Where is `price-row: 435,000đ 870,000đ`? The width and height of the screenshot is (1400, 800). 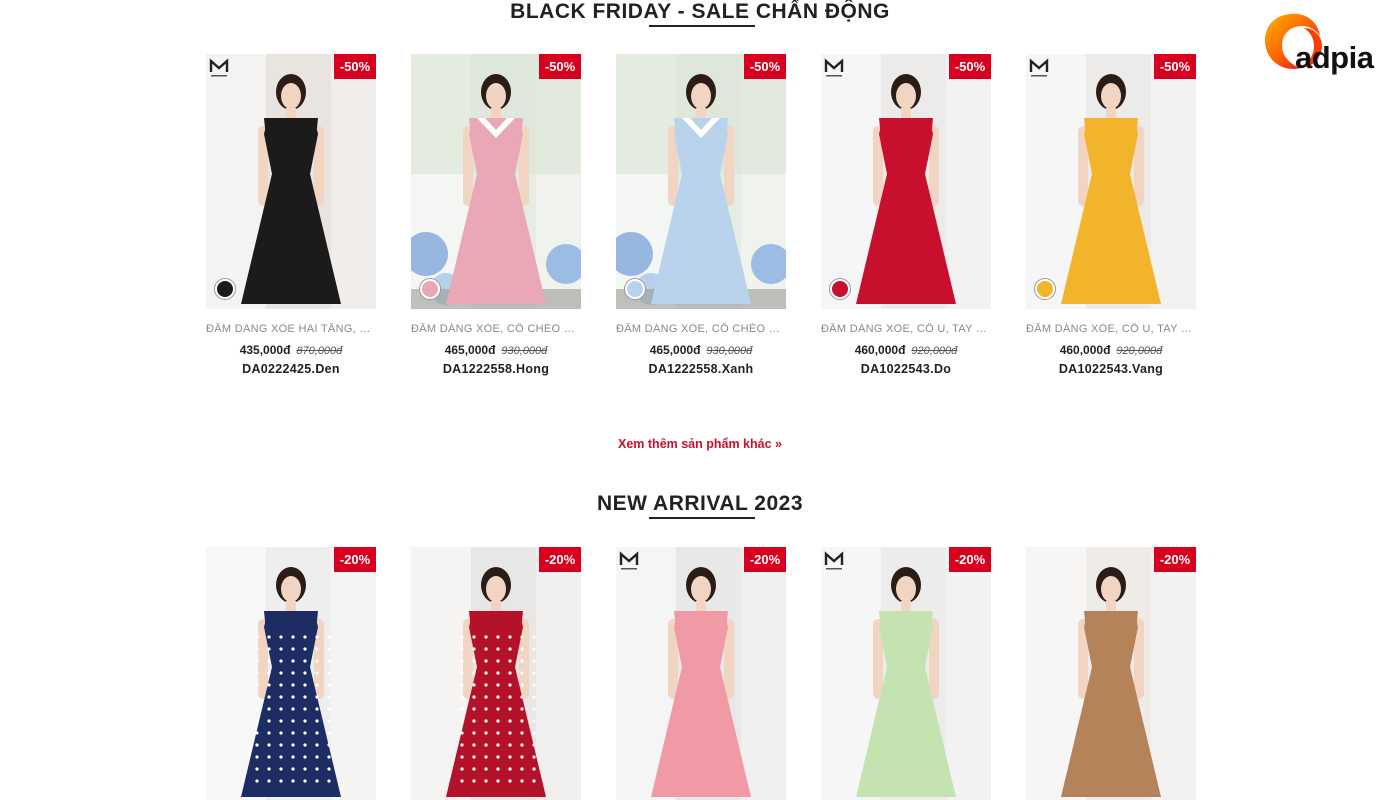
price-row: 435,000đ 870,000đ is located at coordinates (291, 350).